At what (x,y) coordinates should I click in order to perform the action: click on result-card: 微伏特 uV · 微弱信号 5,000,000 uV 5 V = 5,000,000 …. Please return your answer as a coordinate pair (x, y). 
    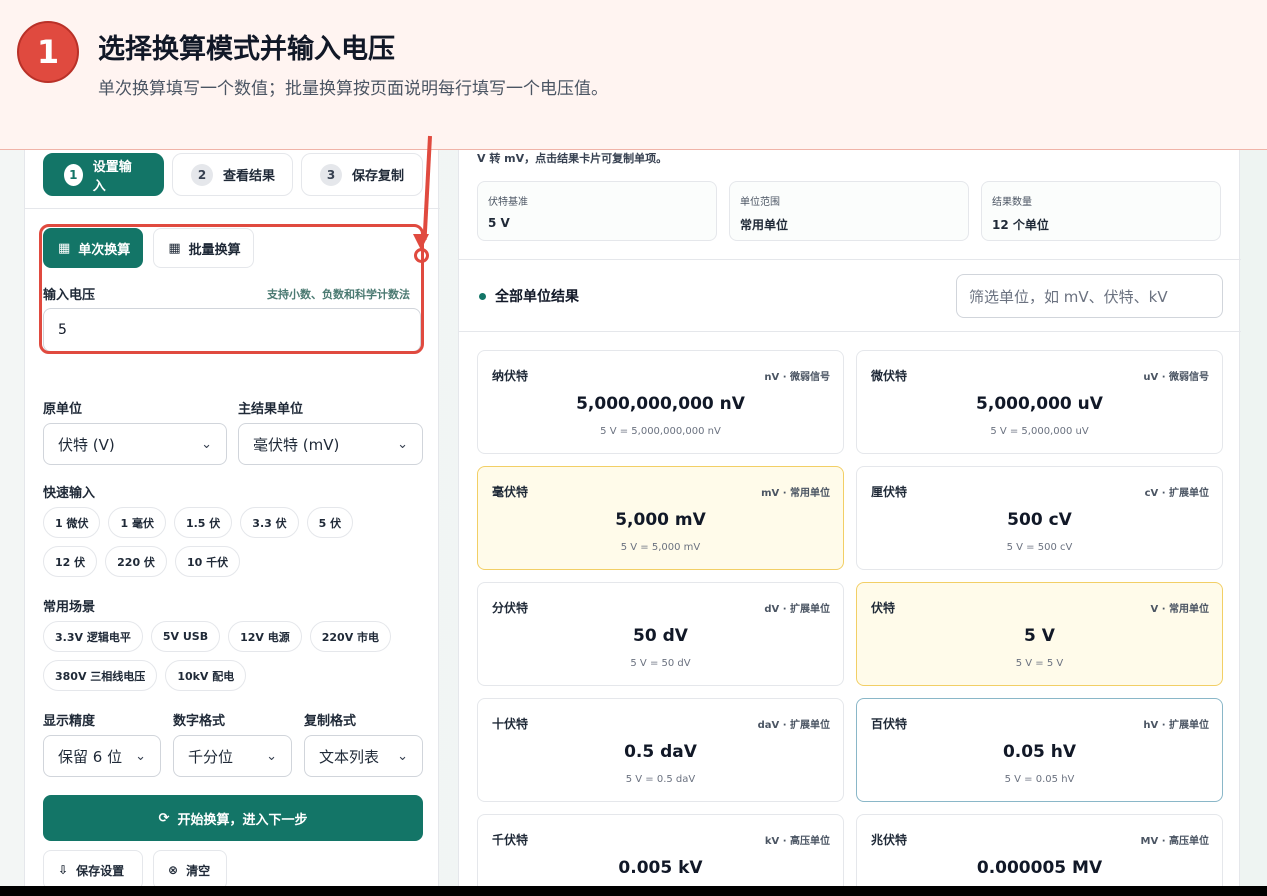
    Looking at the image, I should click on (1039, 402).